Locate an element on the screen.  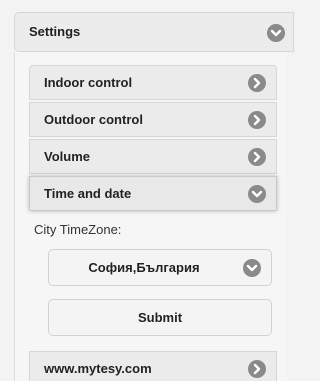
settings-title: Settings is located at coordinates (55, 31).